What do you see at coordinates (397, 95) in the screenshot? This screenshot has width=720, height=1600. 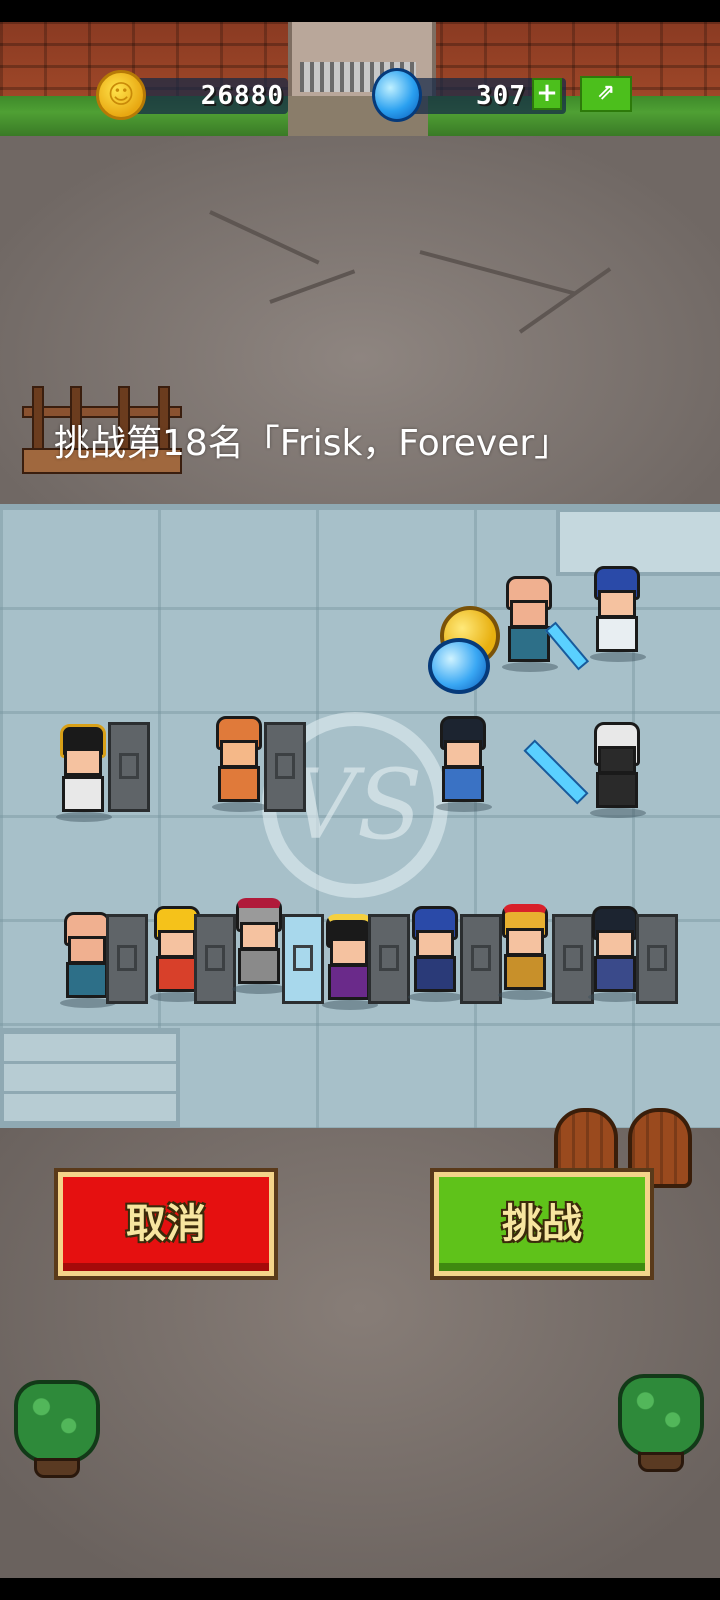 I see `blue-gem-icon` at bounding box center [397, 95].